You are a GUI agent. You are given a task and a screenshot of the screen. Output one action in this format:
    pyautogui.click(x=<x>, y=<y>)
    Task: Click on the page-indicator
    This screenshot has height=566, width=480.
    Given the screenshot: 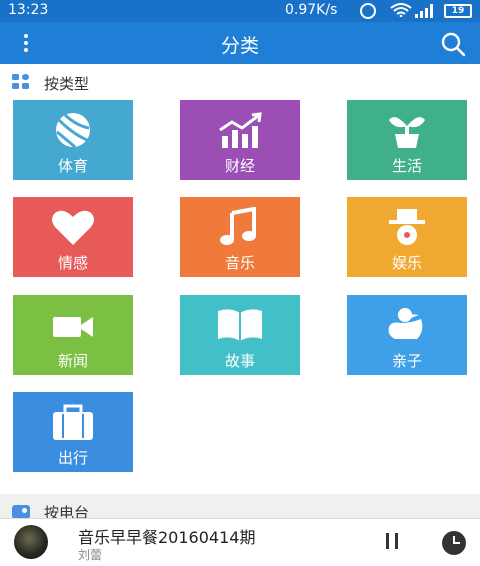 What is the action you would take?
    pyautogui.click(x=241, y=64)
    